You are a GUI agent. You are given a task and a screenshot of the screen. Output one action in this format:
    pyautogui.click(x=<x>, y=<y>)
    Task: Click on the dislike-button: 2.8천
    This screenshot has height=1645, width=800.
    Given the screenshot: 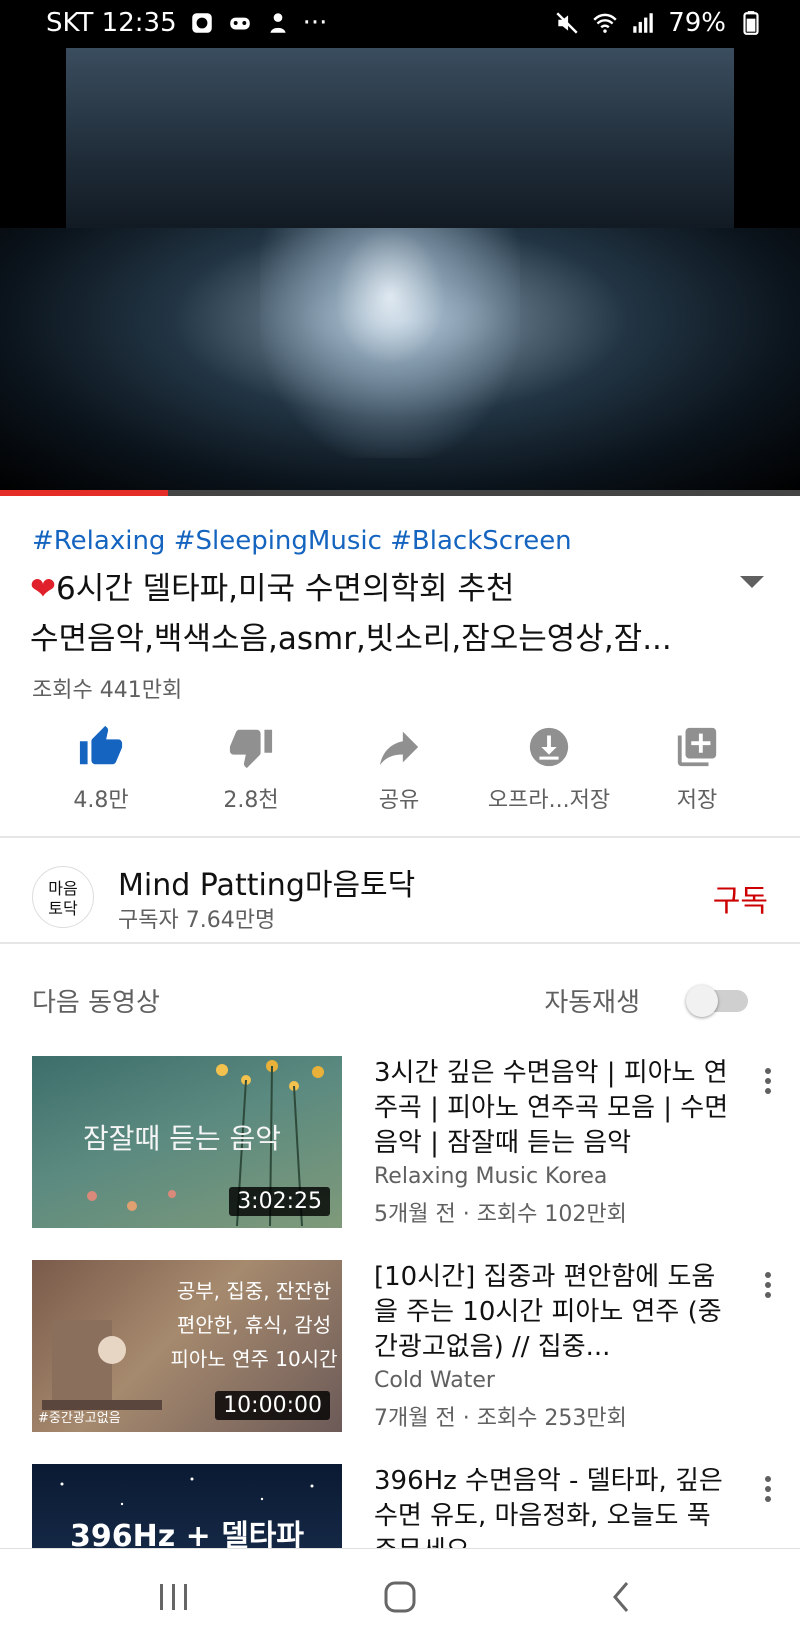 What is the action you would take?
    pyautogui.click(x=251, y=768)
    